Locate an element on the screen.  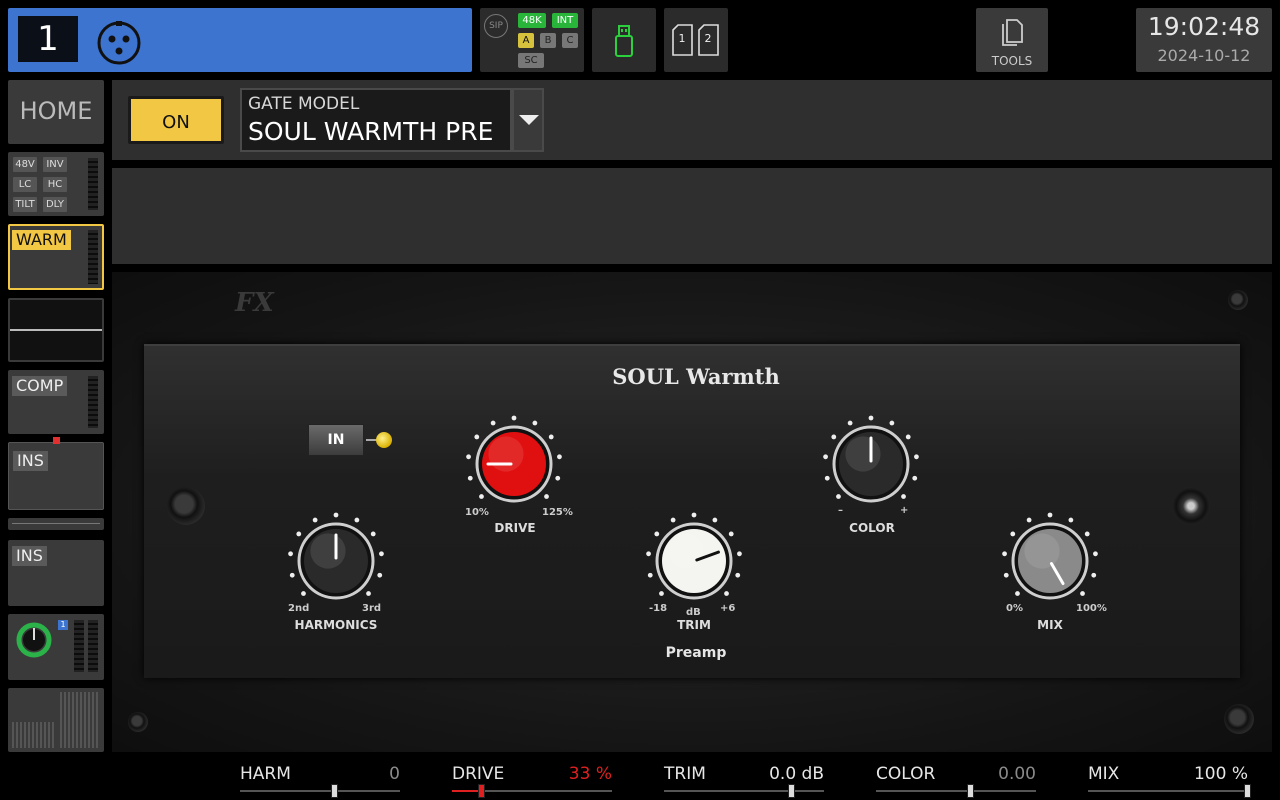
input-meter is located at coordinates (93, 184).